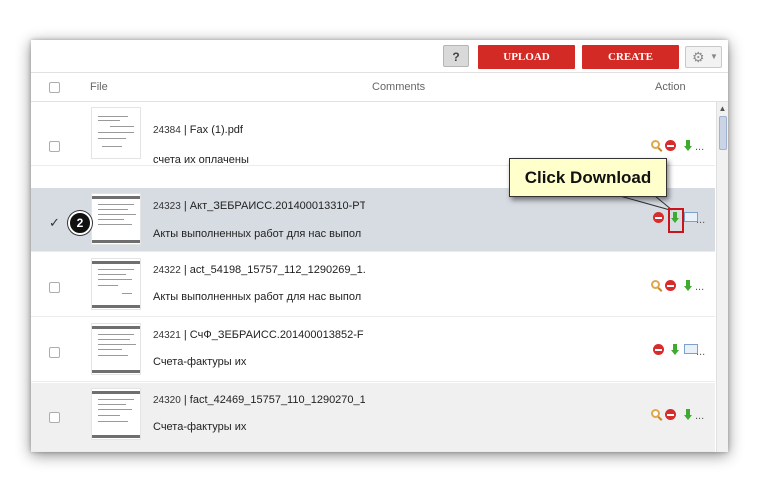 Image resolution: width=757 pixels, height=499 pixels. I want to click on file-name-text: СчФ_ЗЕБРАИСС.201400013852-F, so click(276, 335).